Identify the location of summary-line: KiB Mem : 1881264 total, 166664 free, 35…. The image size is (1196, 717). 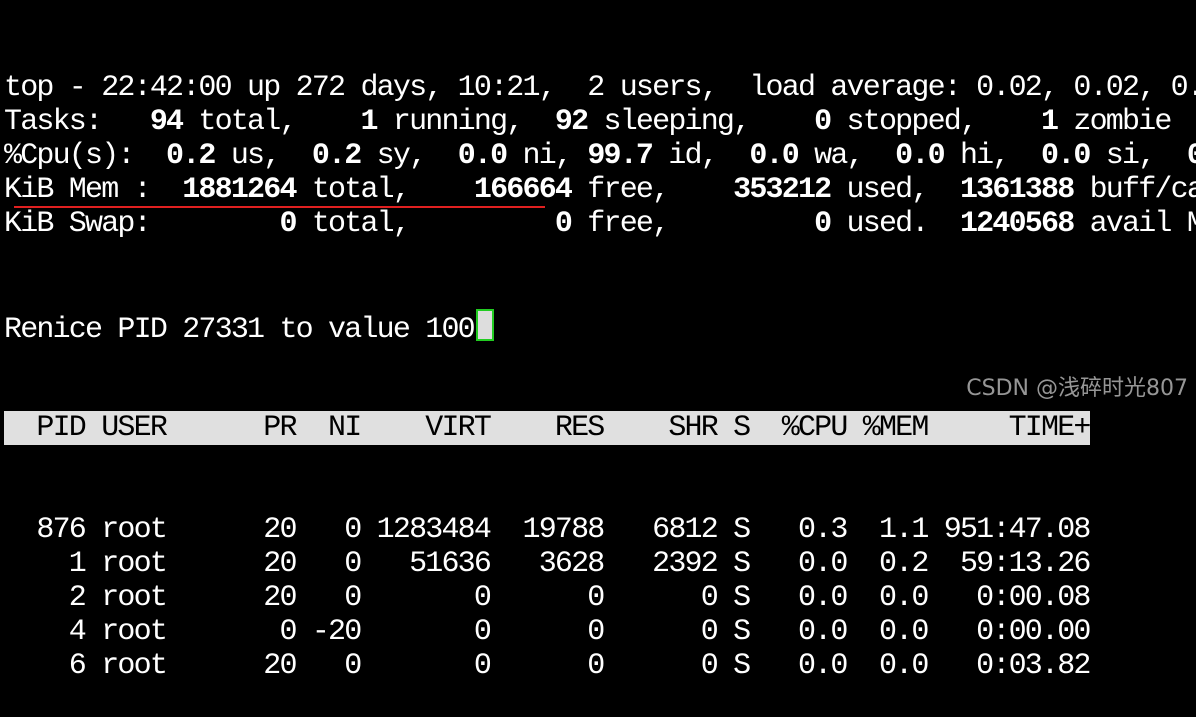
(600, 190).